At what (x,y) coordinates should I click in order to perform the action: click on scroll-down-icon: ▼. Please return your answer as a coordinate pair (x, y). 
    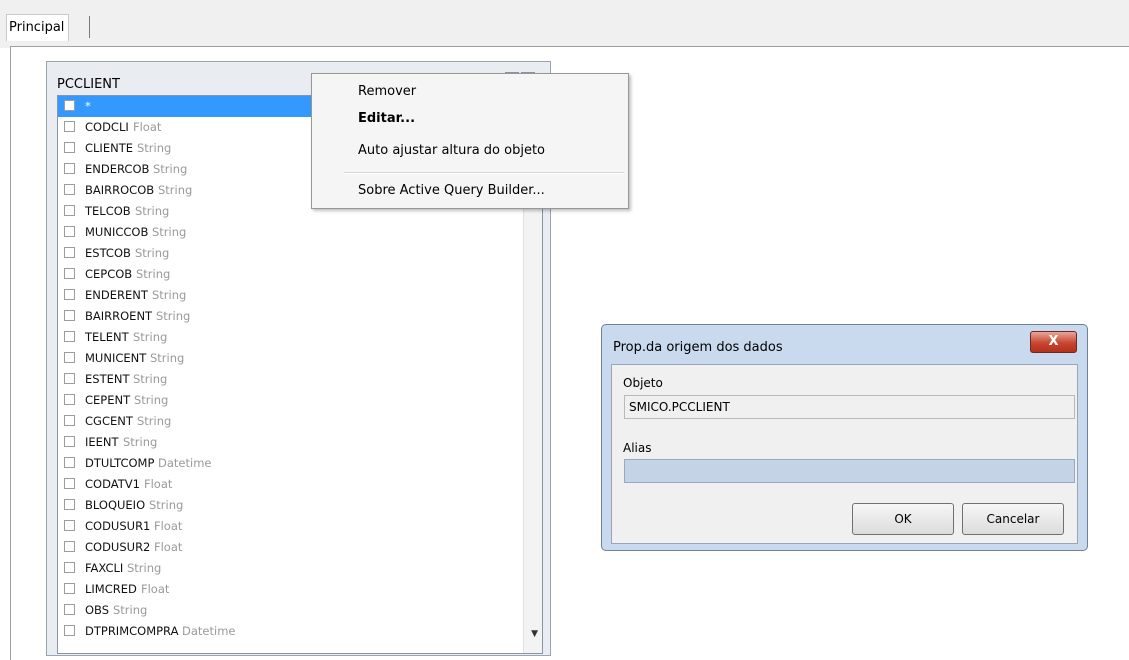
    Looking at the image, I should click on (534, 634).